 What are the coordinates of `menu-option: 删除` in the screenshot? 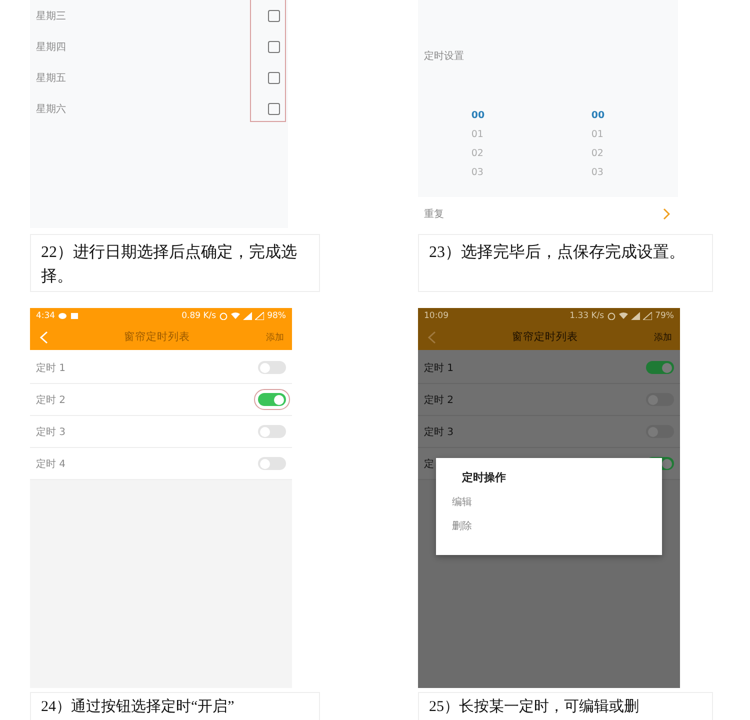 It's located at (462, 526).